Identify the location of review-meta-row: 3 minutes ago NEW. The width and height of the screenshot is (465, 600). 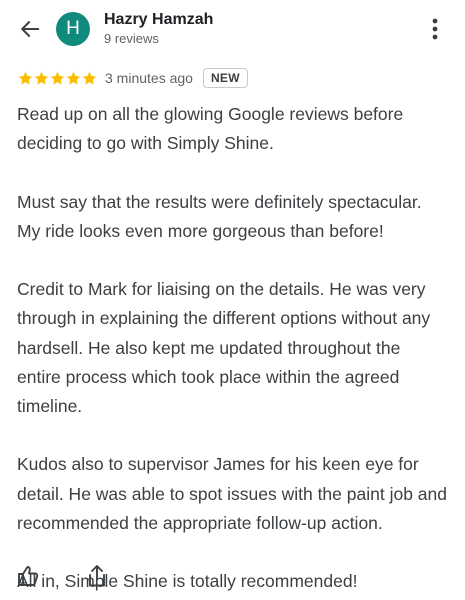
(133, 78).